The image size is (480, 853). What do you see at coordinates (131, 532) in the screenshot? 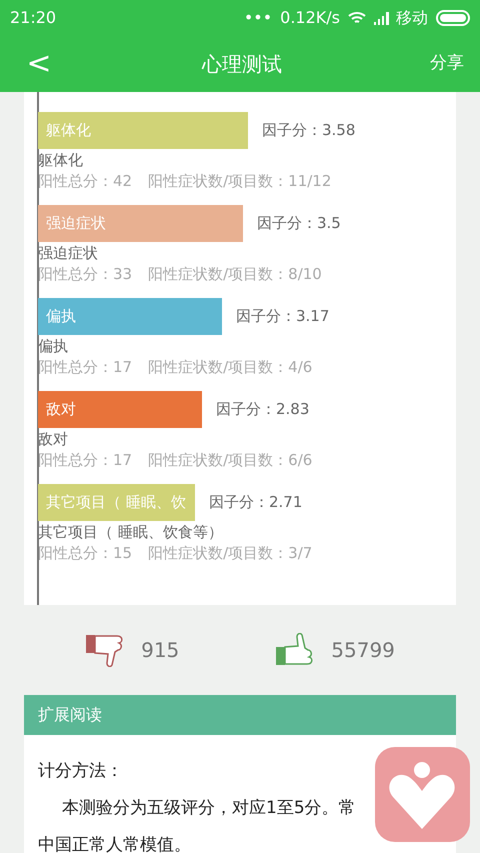
I see `factor-name: 其它项目（ 睡眠、饮食等）` at bounding box center [131, 532].